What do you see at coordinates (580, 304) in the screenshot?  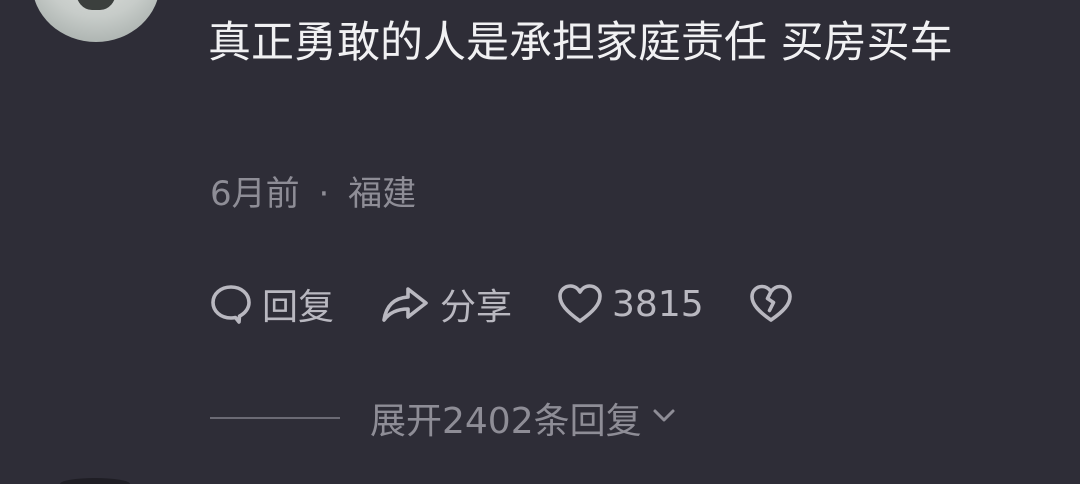 I see `heart-icon` at bounding box center [580, 304].